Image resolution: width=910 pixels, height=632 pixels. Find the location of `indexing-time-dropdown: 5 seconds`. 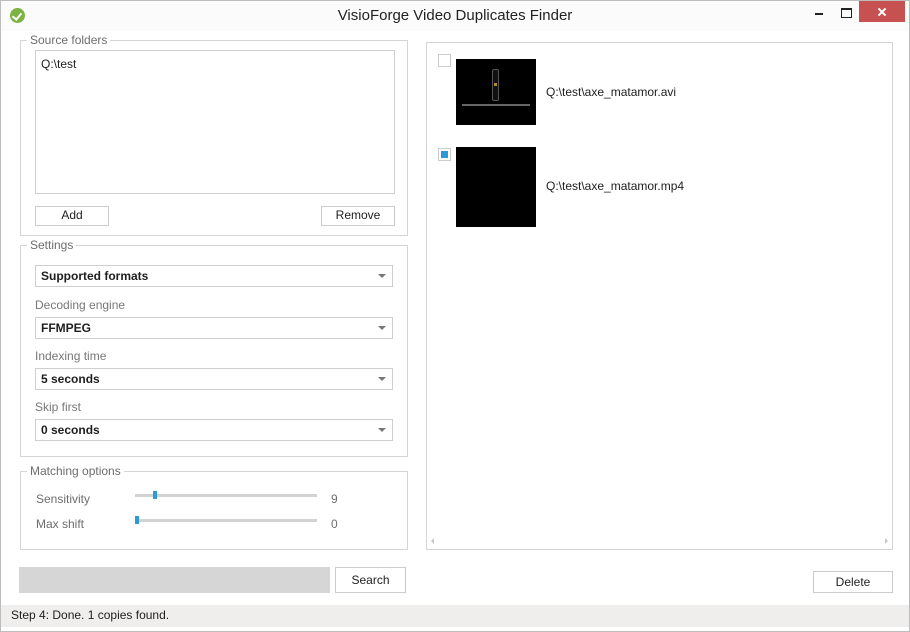

indexing-time-dropdown: 5 seconds is located at coordinates (214, 379).